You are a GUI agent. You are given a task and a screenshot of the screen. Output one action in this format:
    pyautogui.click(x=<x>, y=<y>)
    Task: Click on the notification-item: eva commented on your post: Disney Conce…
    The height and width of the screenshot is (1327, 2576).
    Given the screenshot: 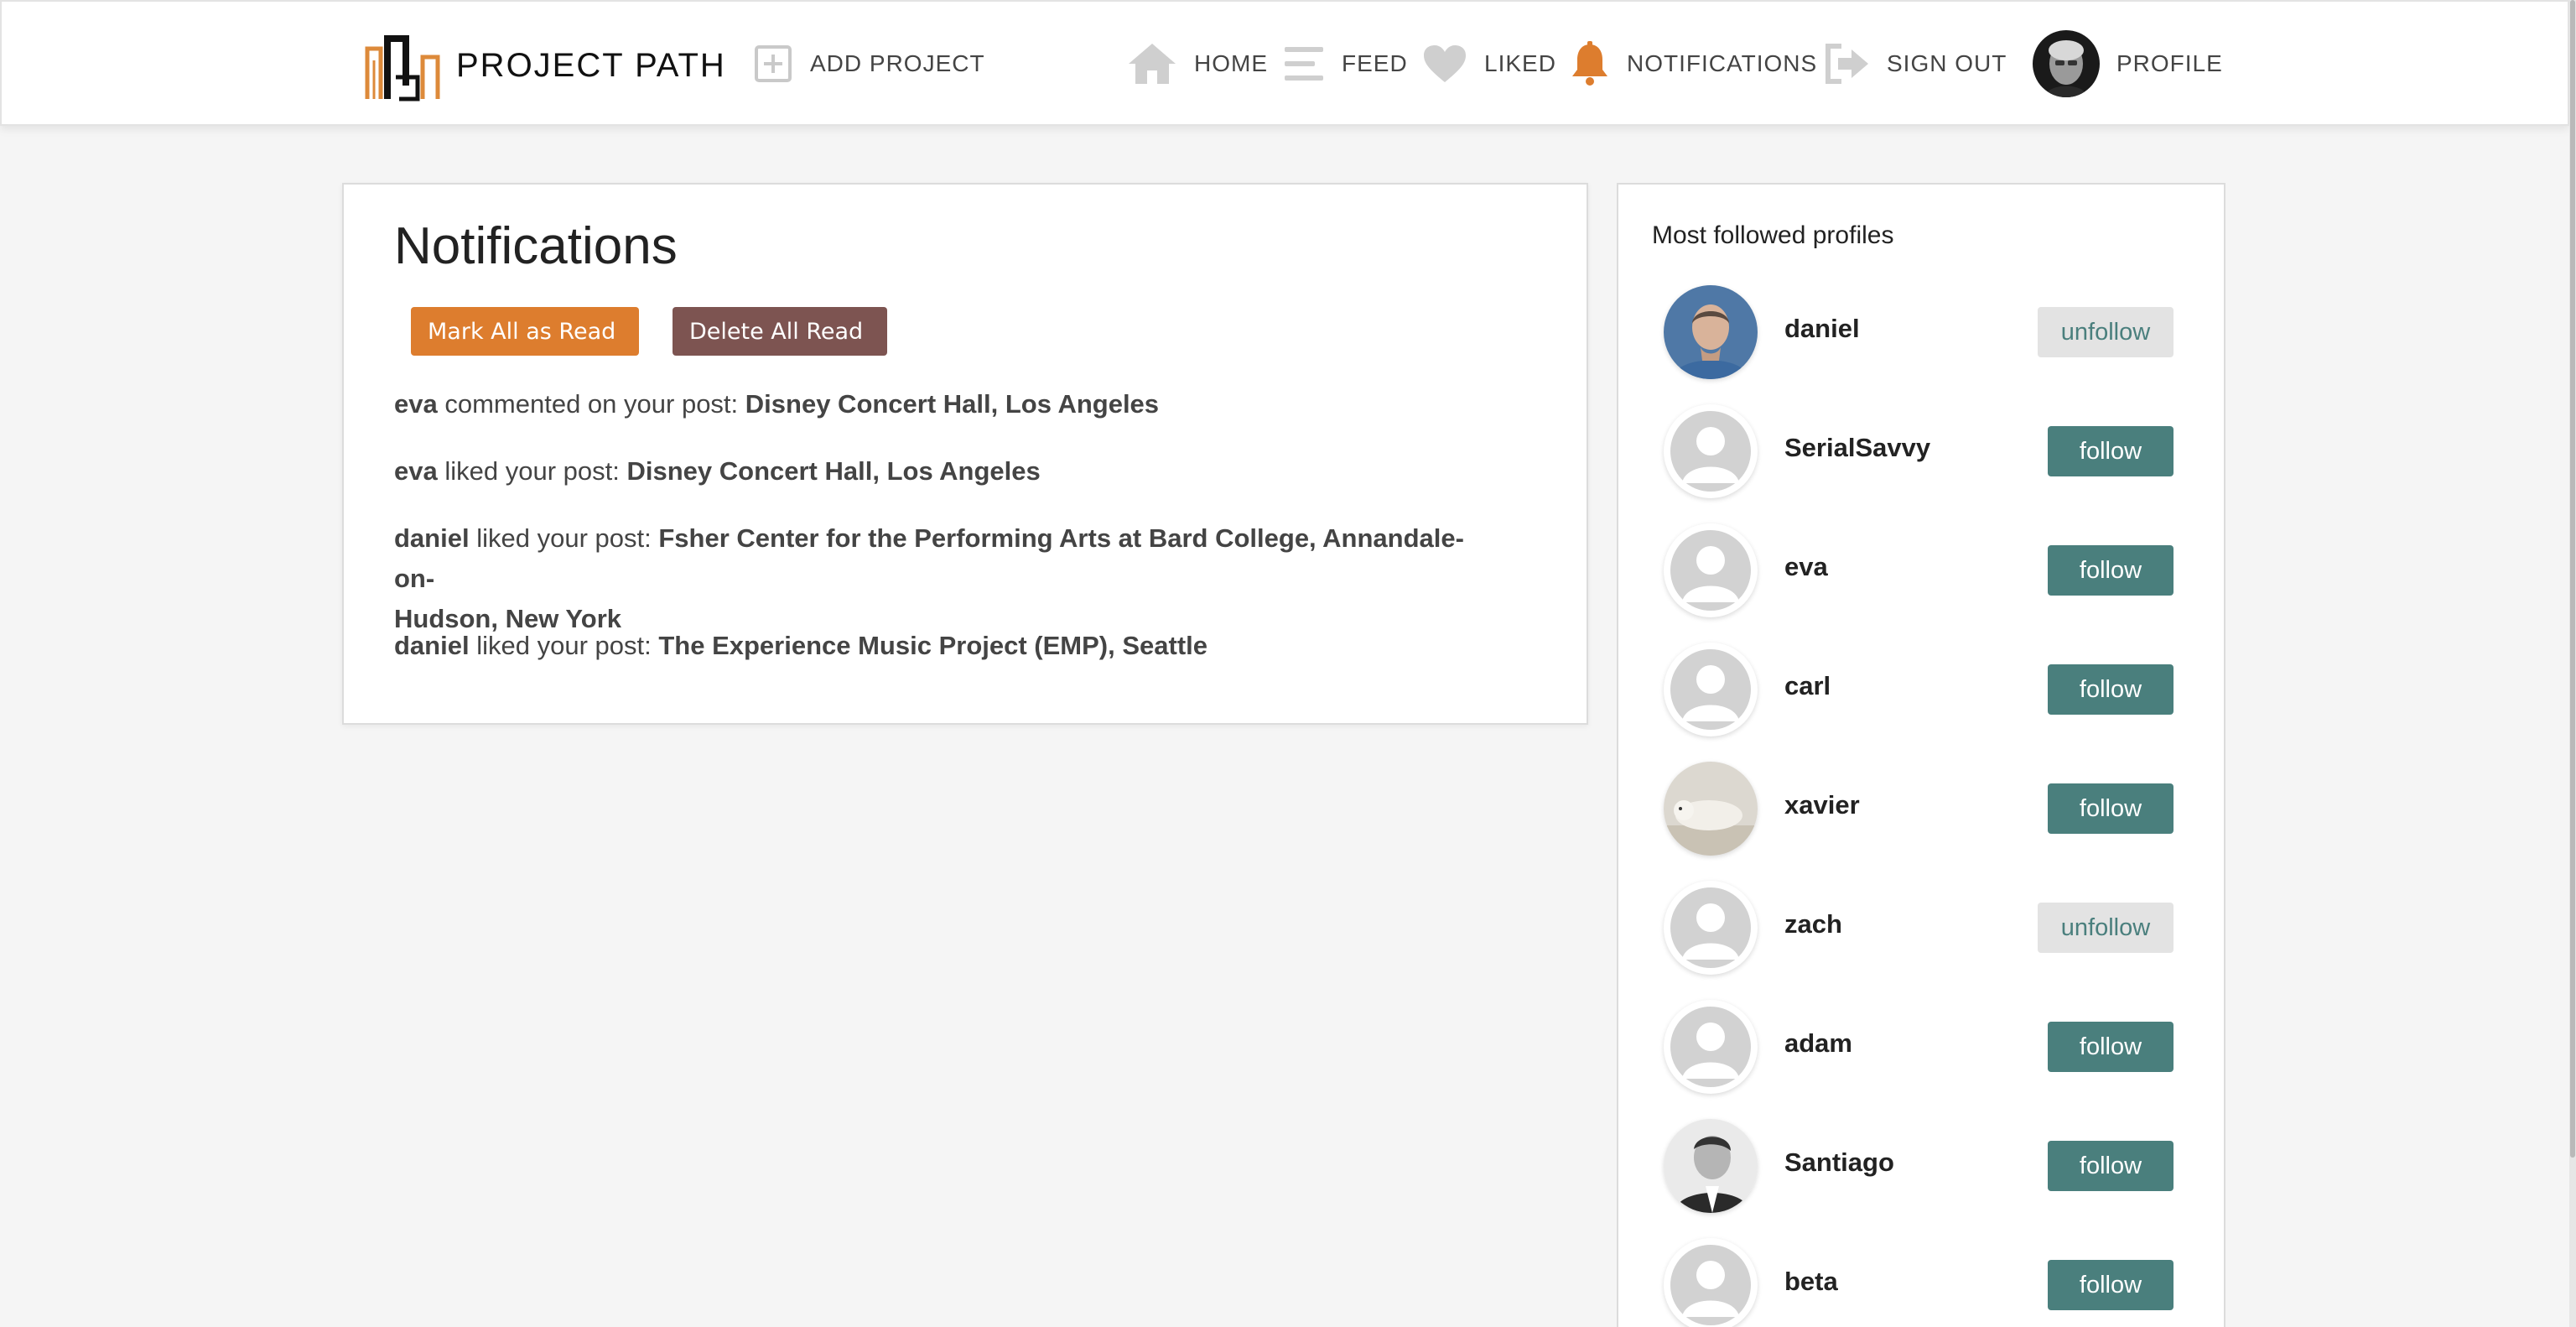 What is the action you would take?
    pyautogui.click(x=939, y=404)
    